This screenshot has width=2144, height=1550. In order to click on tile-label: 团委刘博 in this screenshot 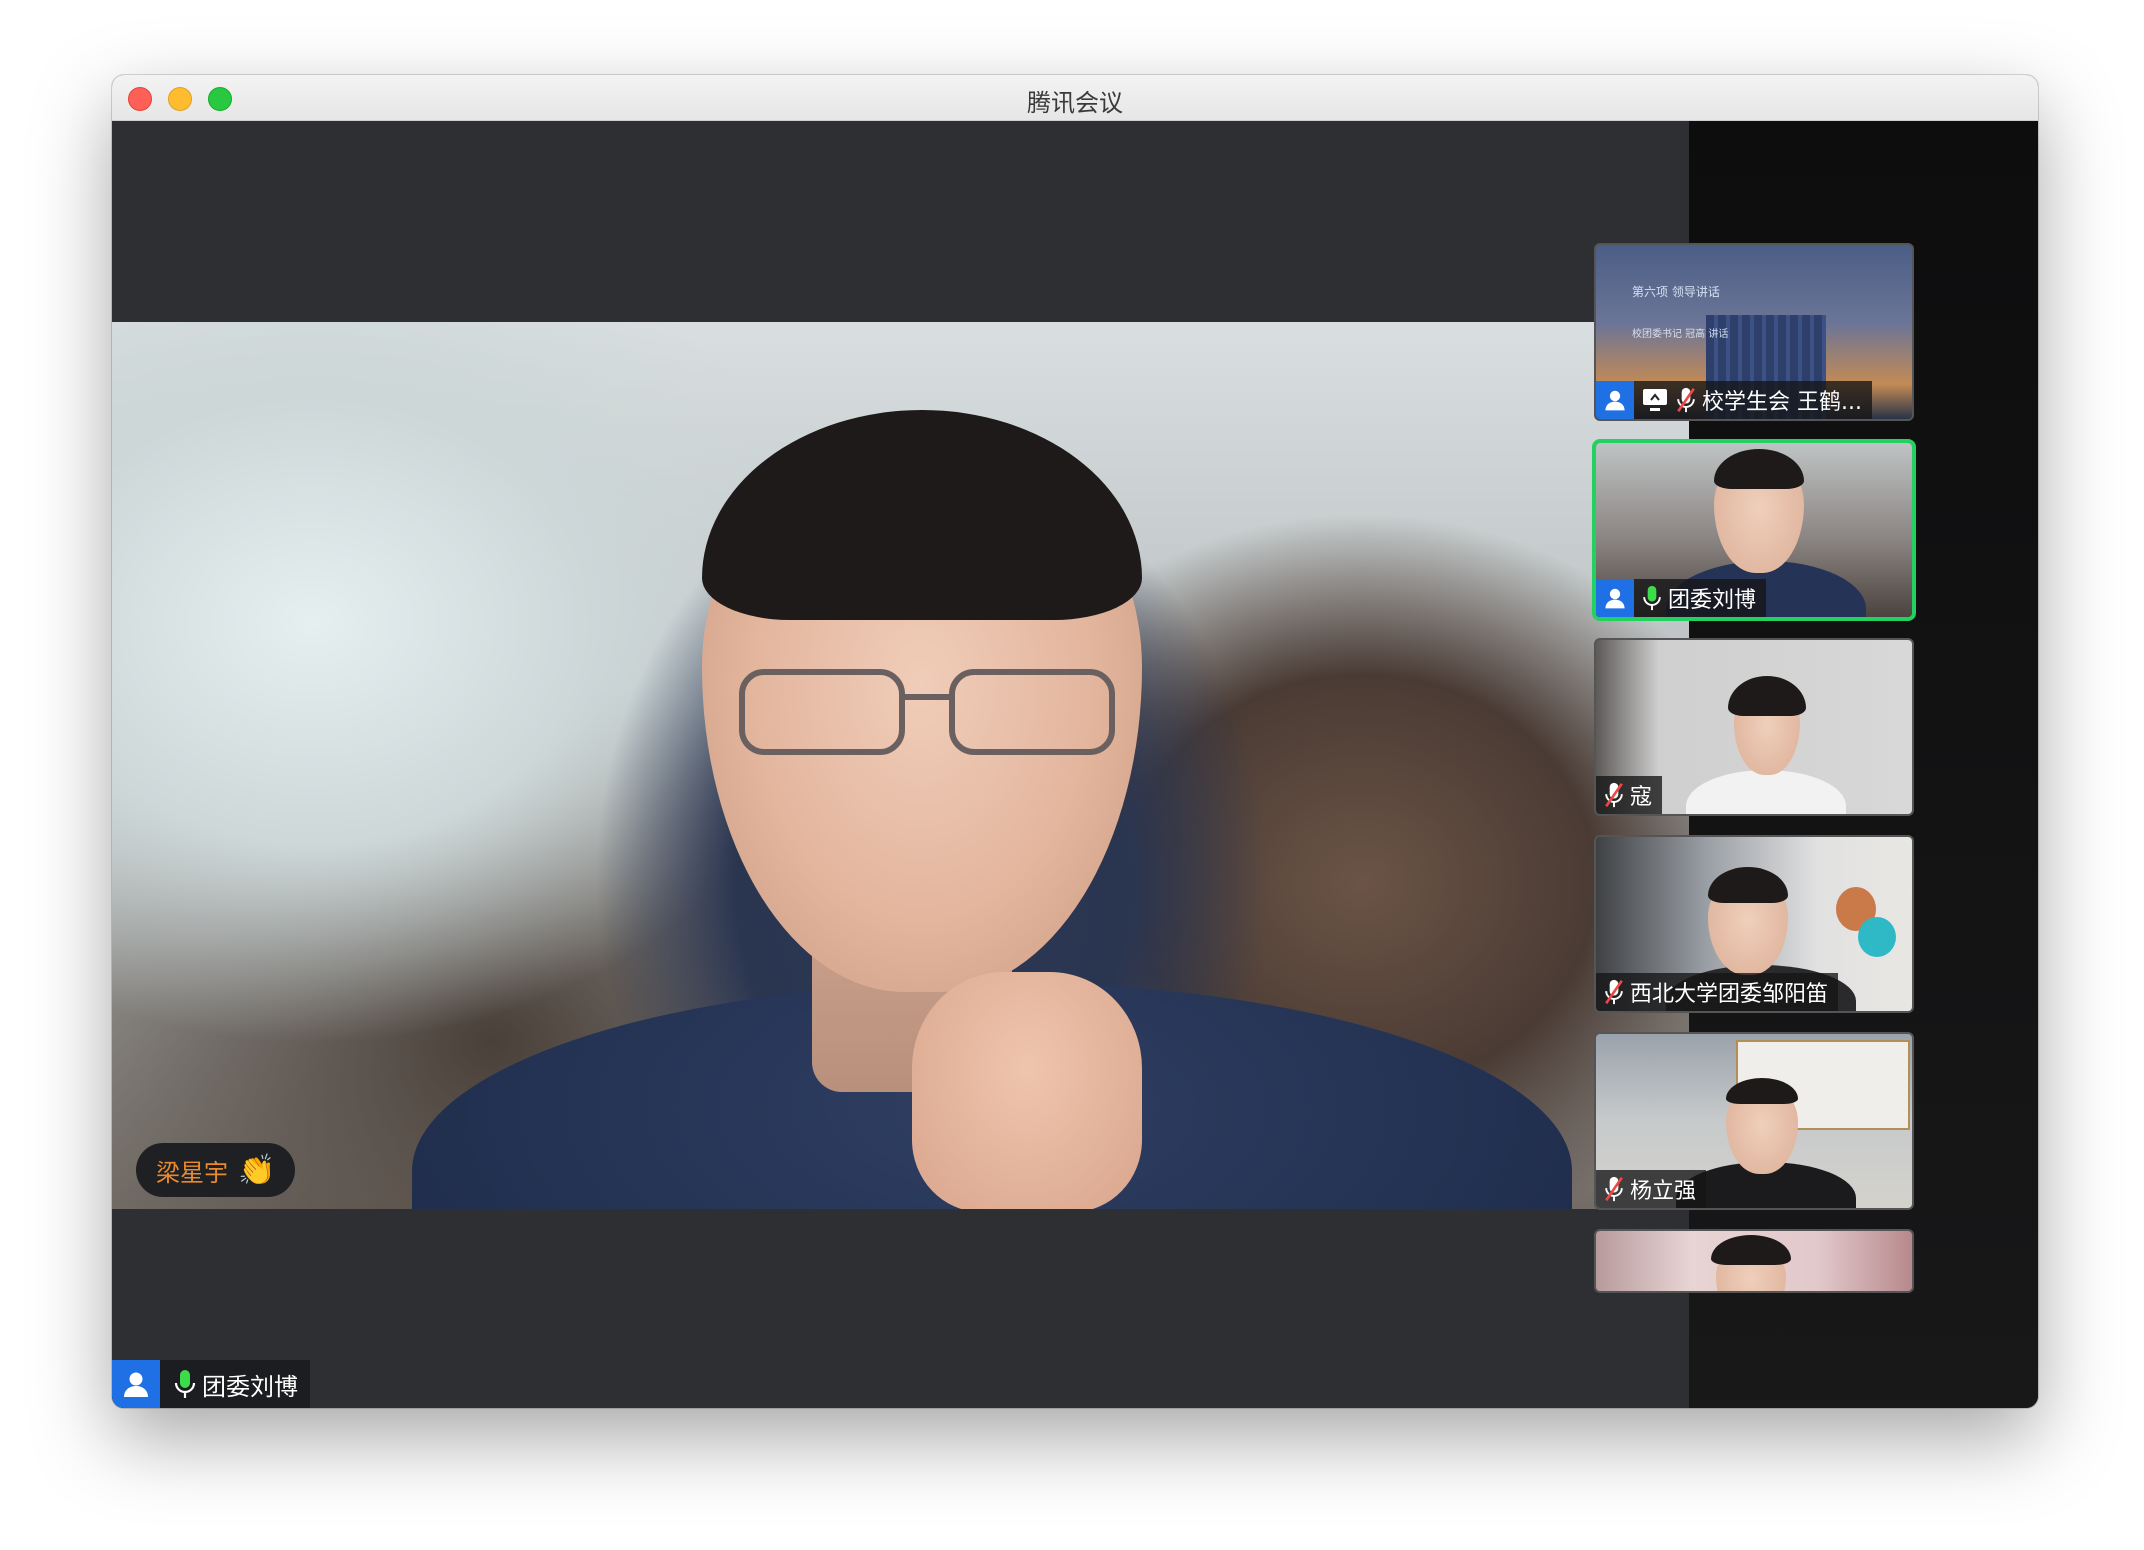, I will do `click(1681, 598)`.